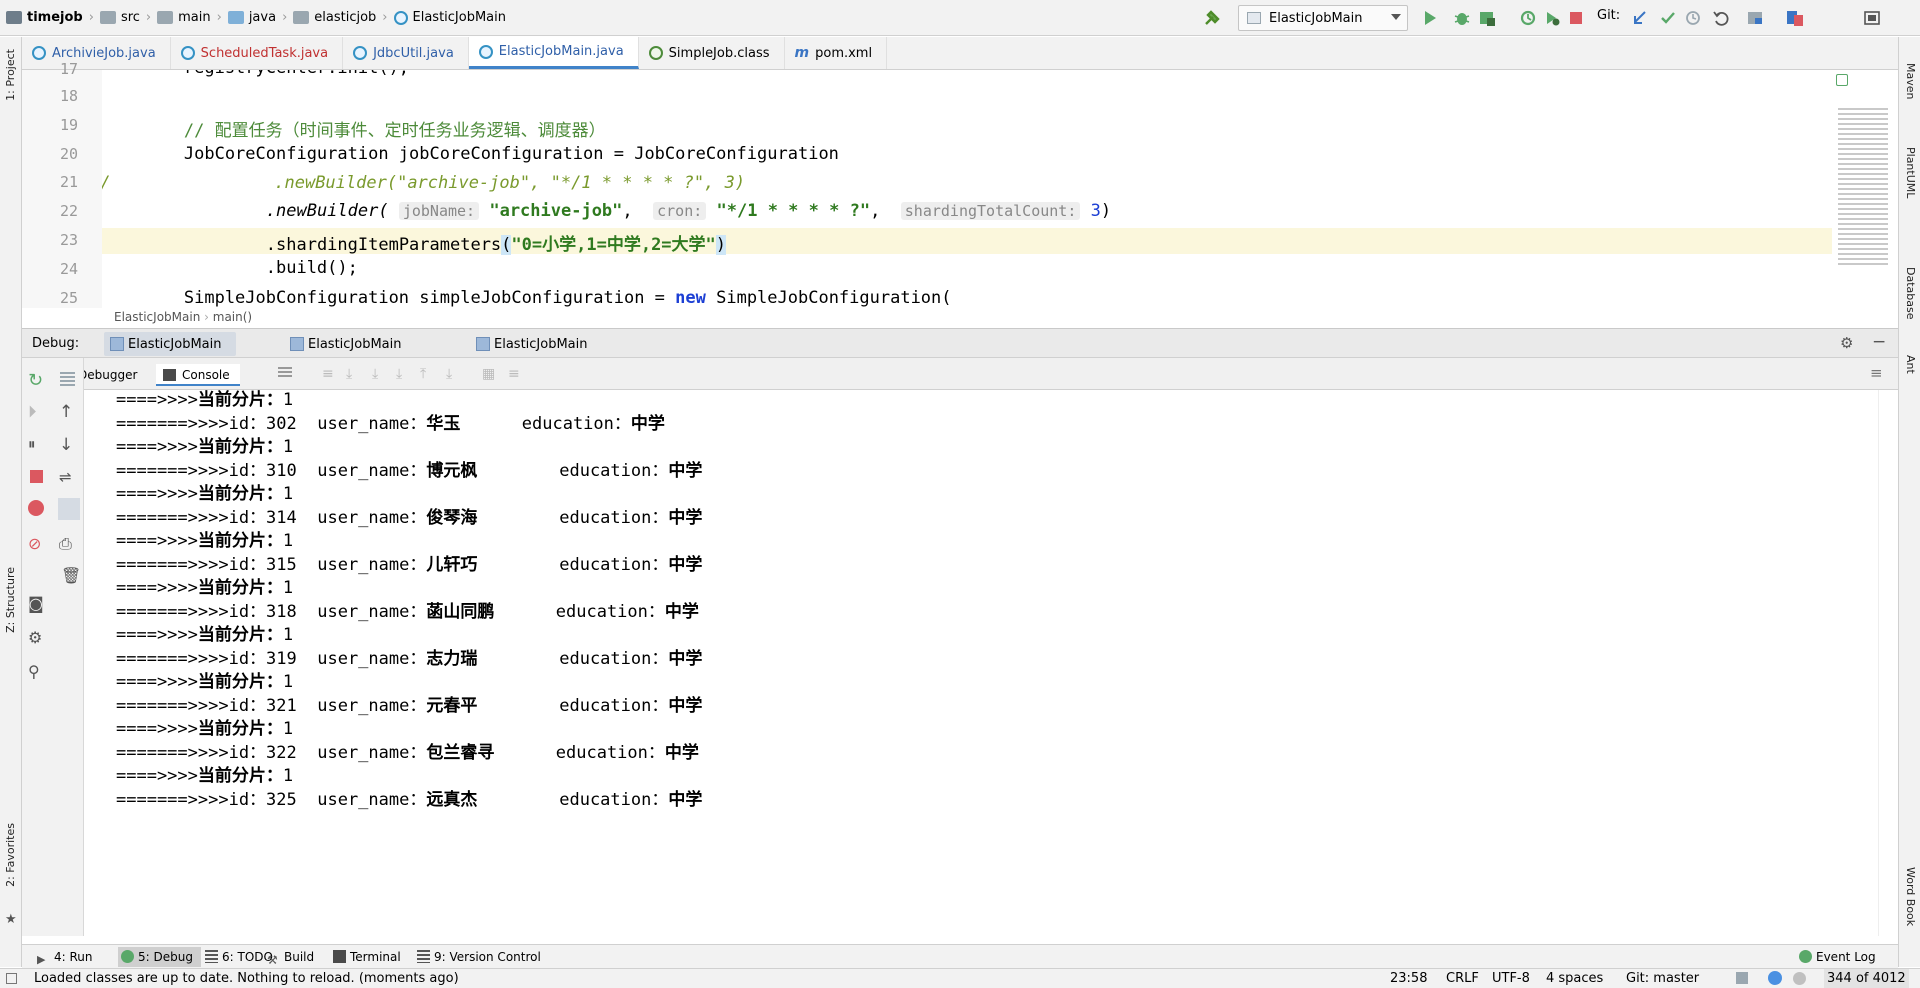 This screenshot has width=1920, height=988. What do you see at coordinates (1408, 978) in the screenshot?
I see `caret-position: 23:58` at bounding box center [1408, 978].